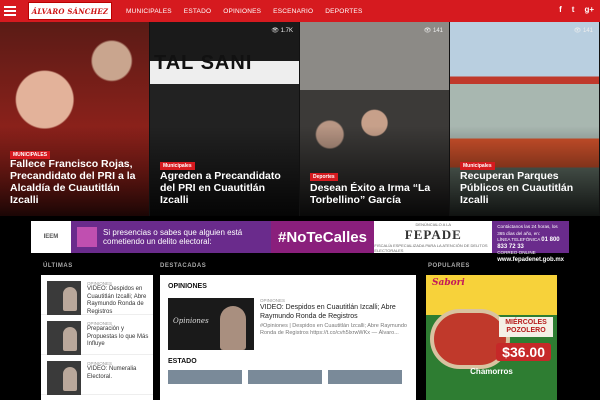 This screenshot has width=600, height=400. What do you see at coordinates (58, 266) in the screenshot?
I see `column-heading-latest: ÚLTIMAS` at bounding box center [58, 266].